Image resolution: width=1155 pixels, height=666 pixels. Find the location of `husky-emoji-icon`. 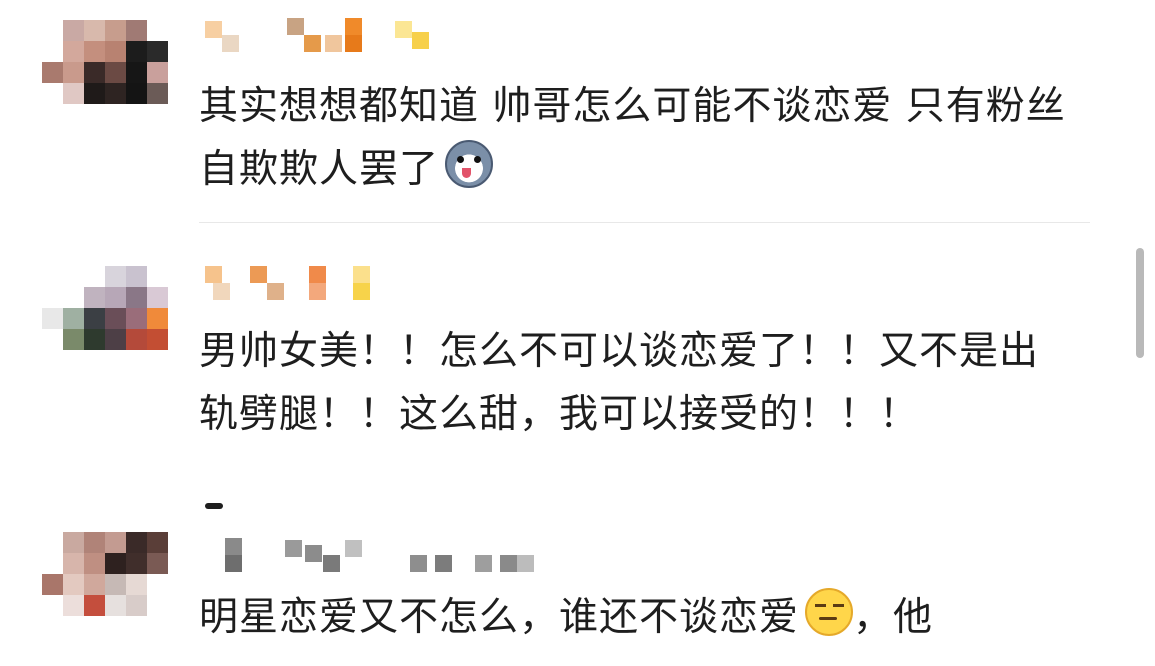

husky-emoji-icon is located at coordinates (469, 164).